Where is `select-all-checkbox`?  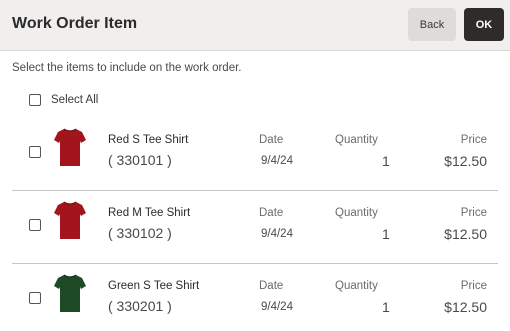 select-all-checkbox is located at coordinates (35, 100).